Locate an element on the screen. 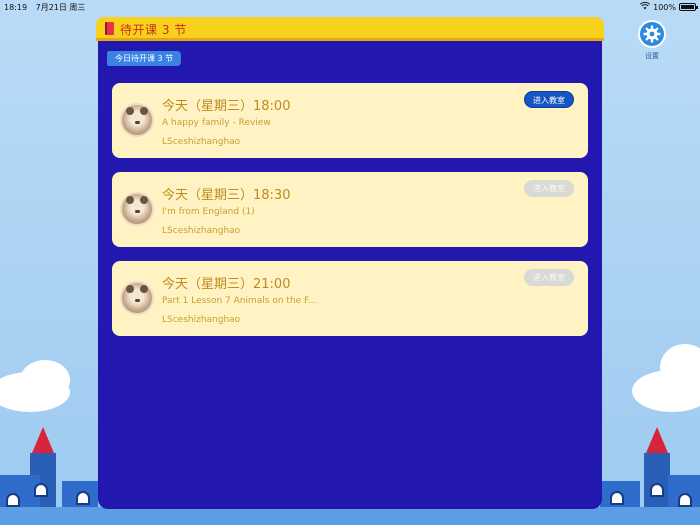 The width and height of the screenshot is (700, 525). status-date: 7月21日 周三 is located at coordinates (60, 7).